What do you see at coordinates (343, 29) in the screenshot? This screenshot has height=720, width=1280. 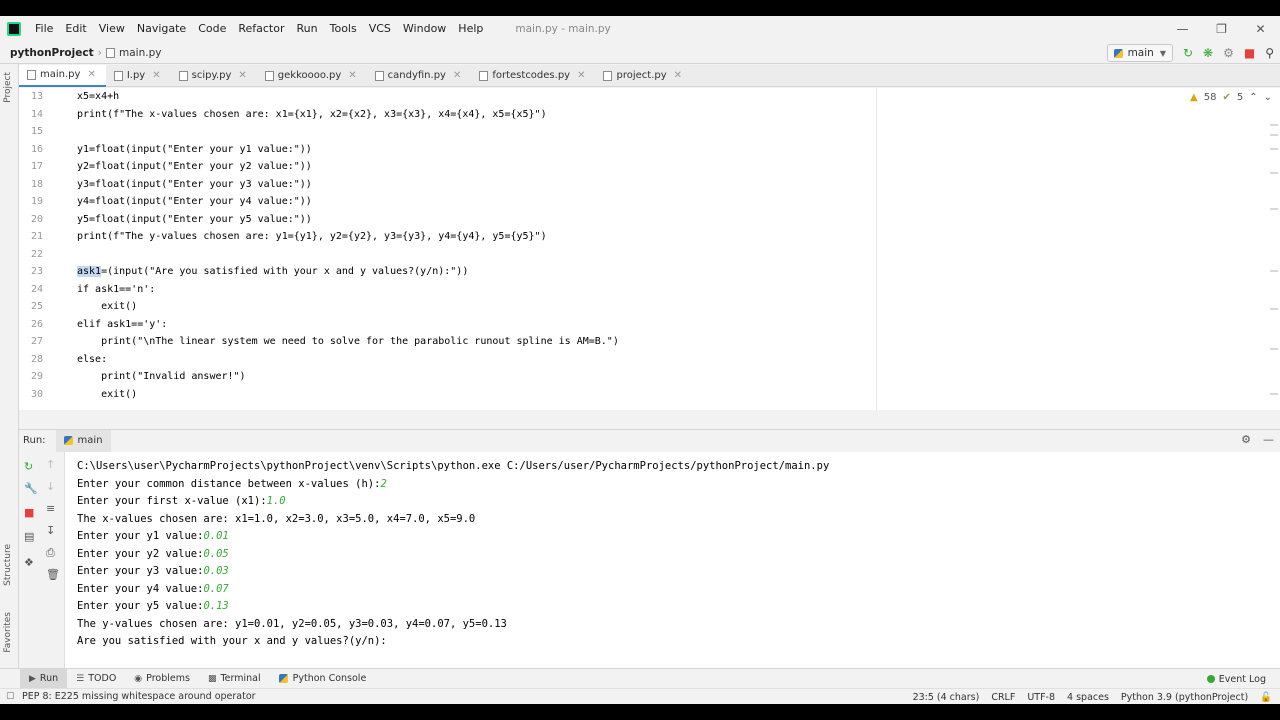 I see `menu-tools: Tools` at bounding box center [343, 29].